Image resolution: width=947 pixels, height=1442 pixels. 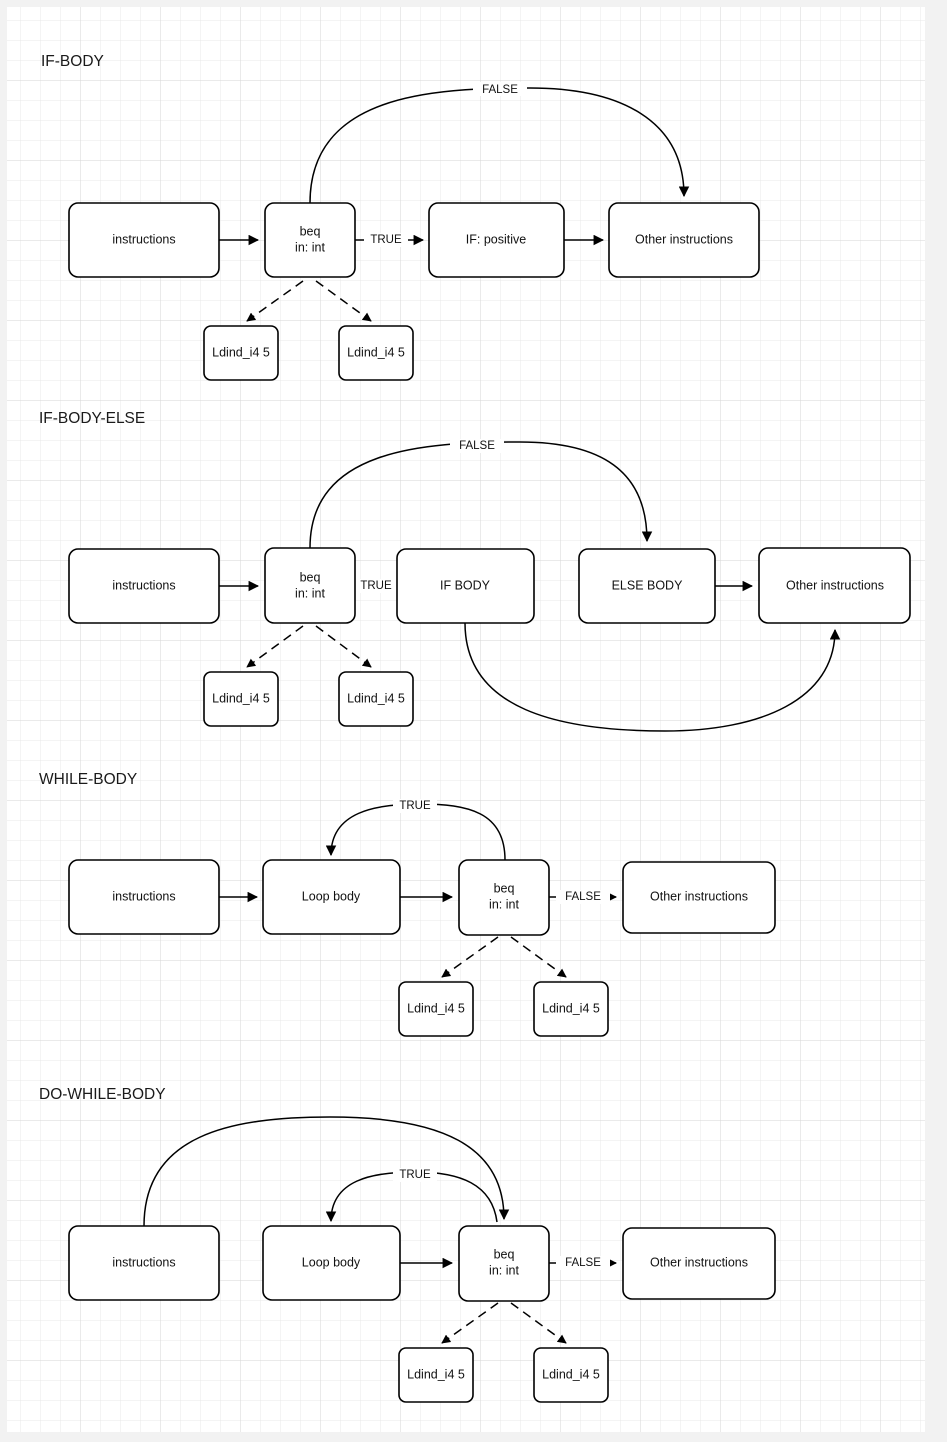 I want to click on node-instructions-2: instructions, so click(x=144, y=586).